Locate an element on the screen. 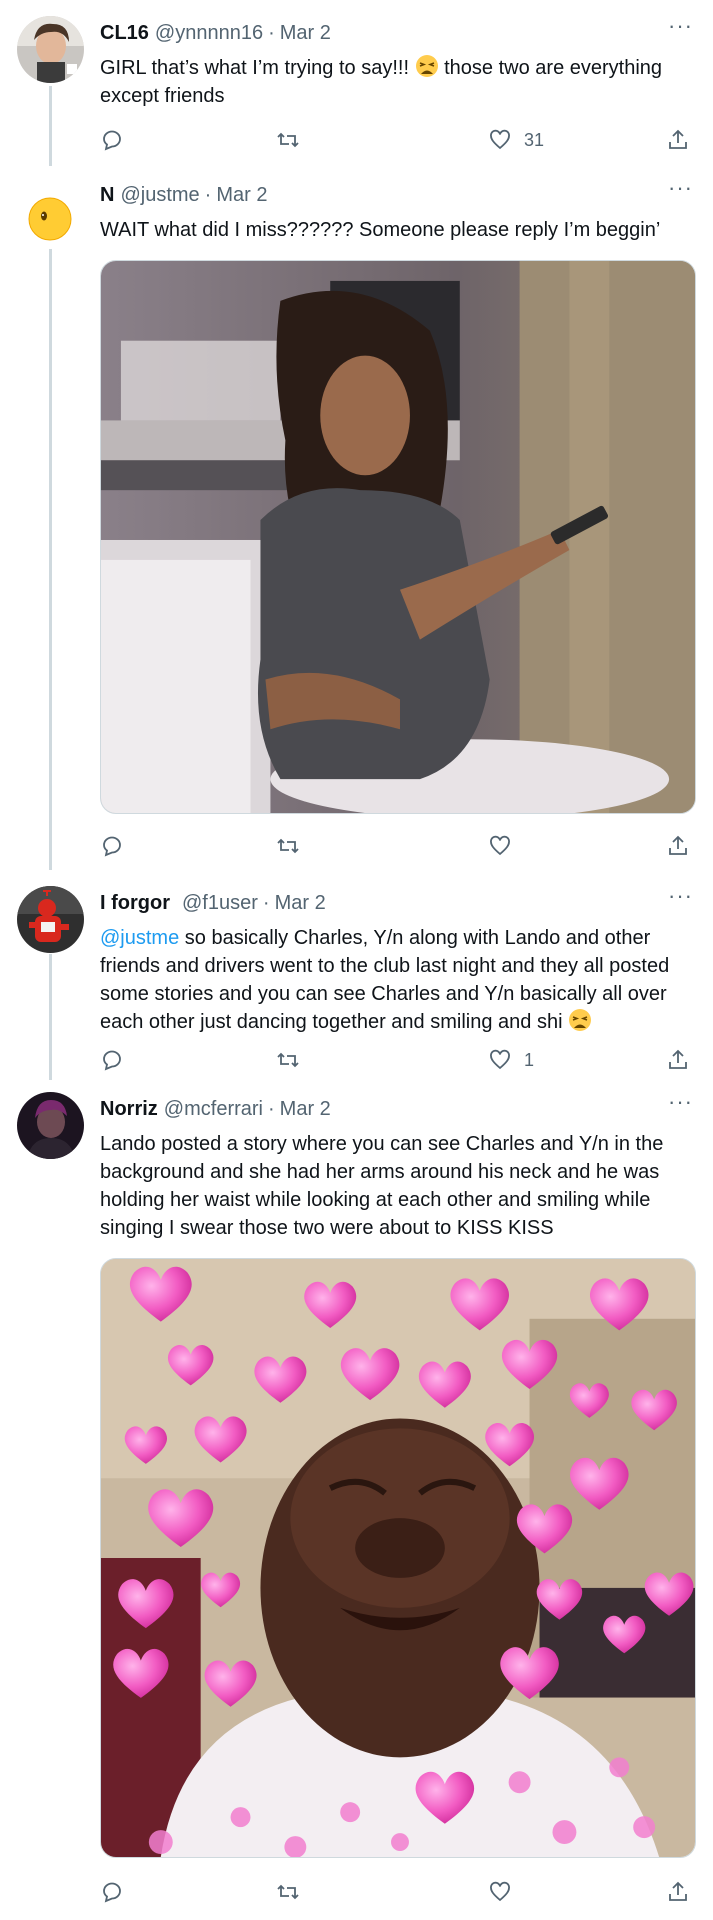 This screenshot has width=713, height=1920. display-name: N is located at coordinates (107, 195).